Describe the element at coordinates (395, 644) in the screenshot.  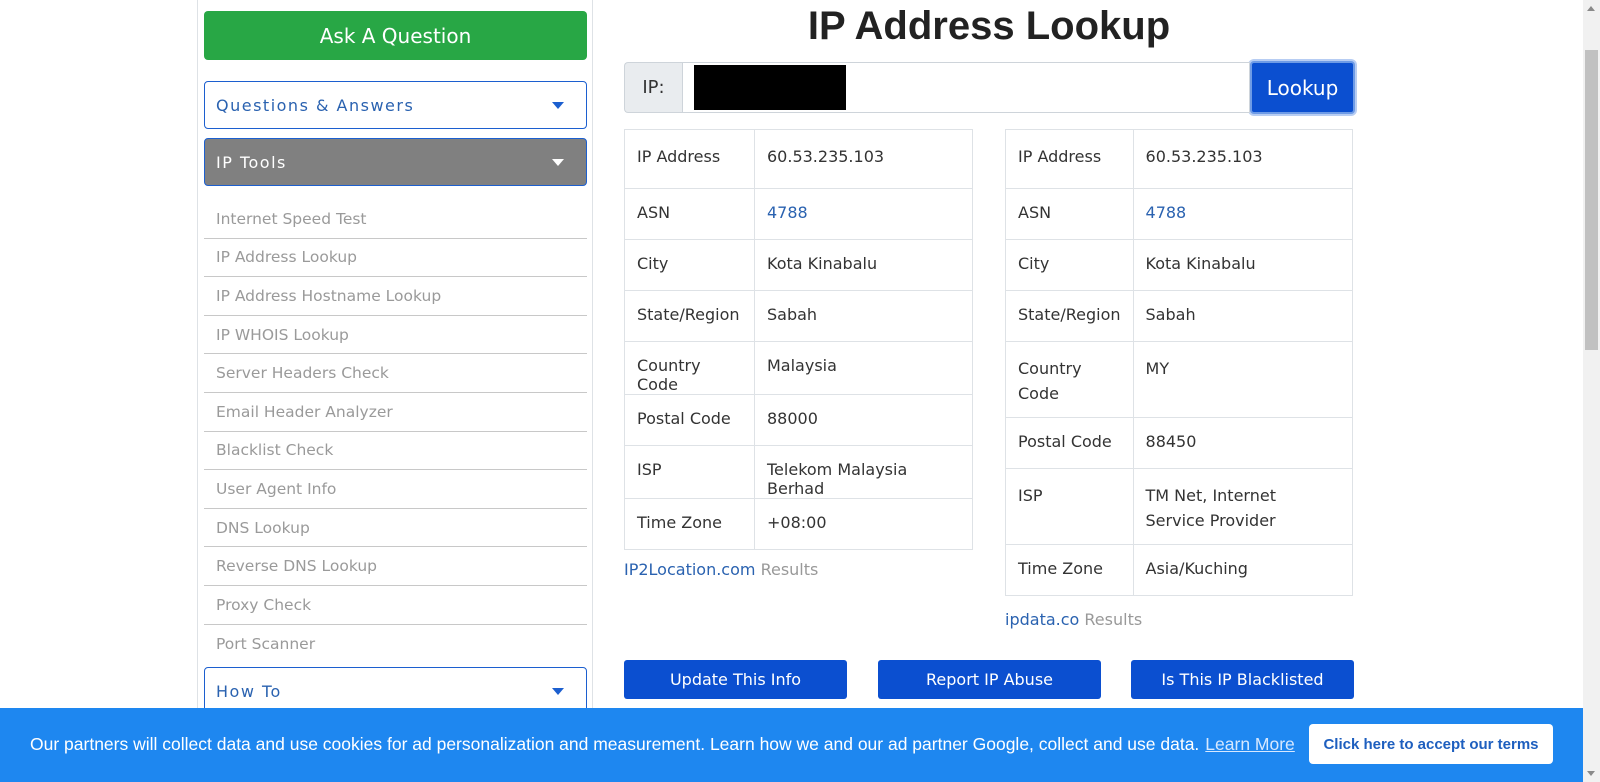
I see `sidebar-item-port-scanner: Port Scanner` at that location.